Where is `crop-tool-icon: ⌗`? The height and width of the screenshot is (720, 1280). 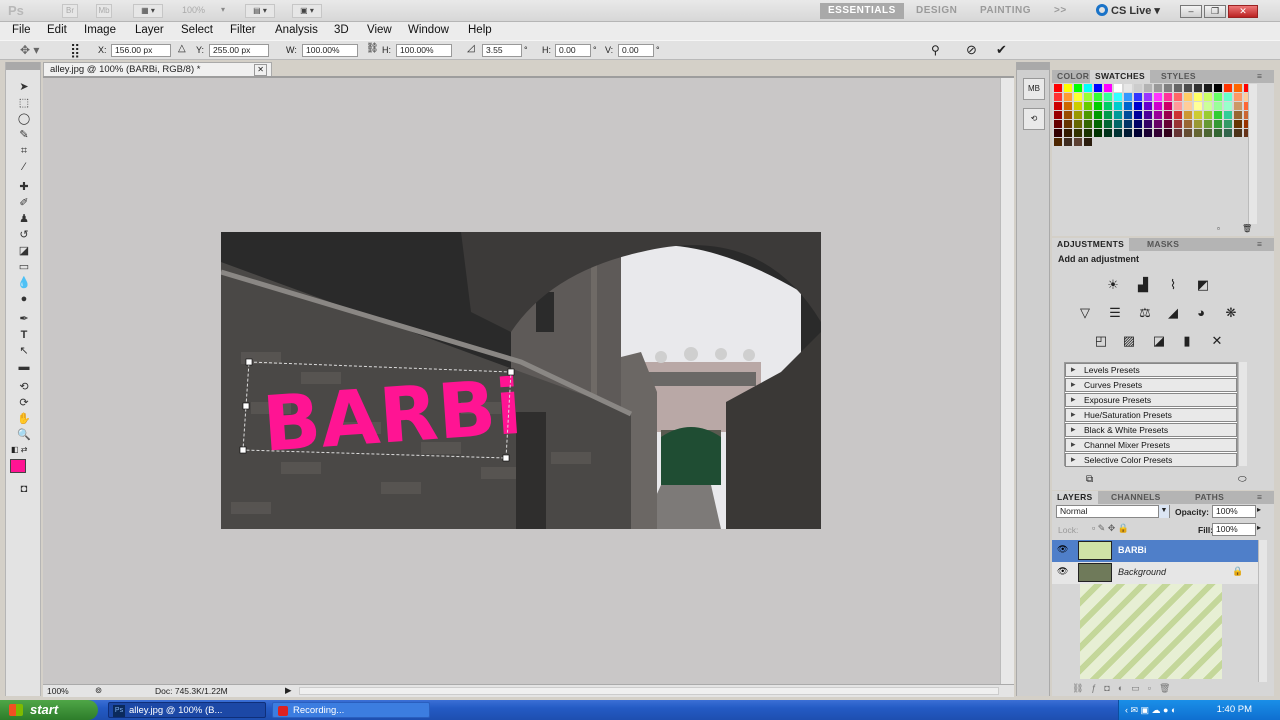
crop-tool-icon: ⌗ is located at coordinates (24, 151).